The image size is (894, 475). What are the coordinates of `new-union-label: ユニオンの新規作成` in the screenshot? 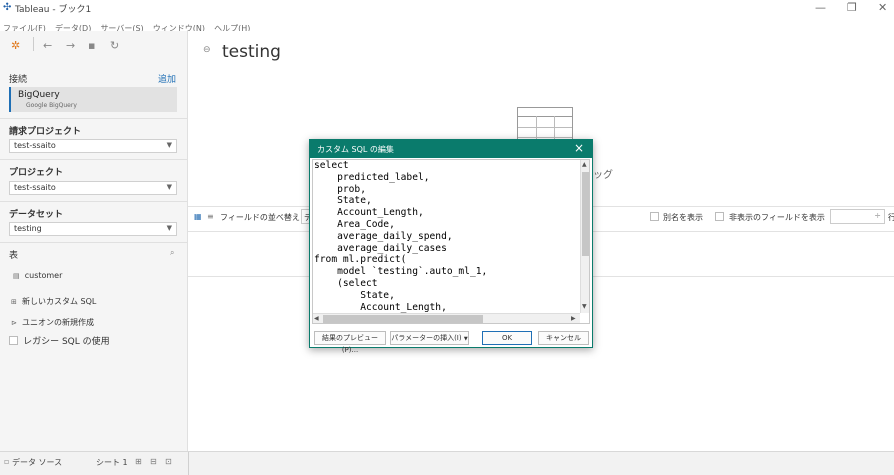 It's located at (57, 322).